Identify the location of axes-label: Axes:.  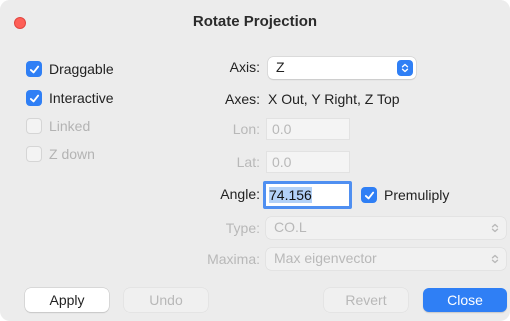
(242, 99).